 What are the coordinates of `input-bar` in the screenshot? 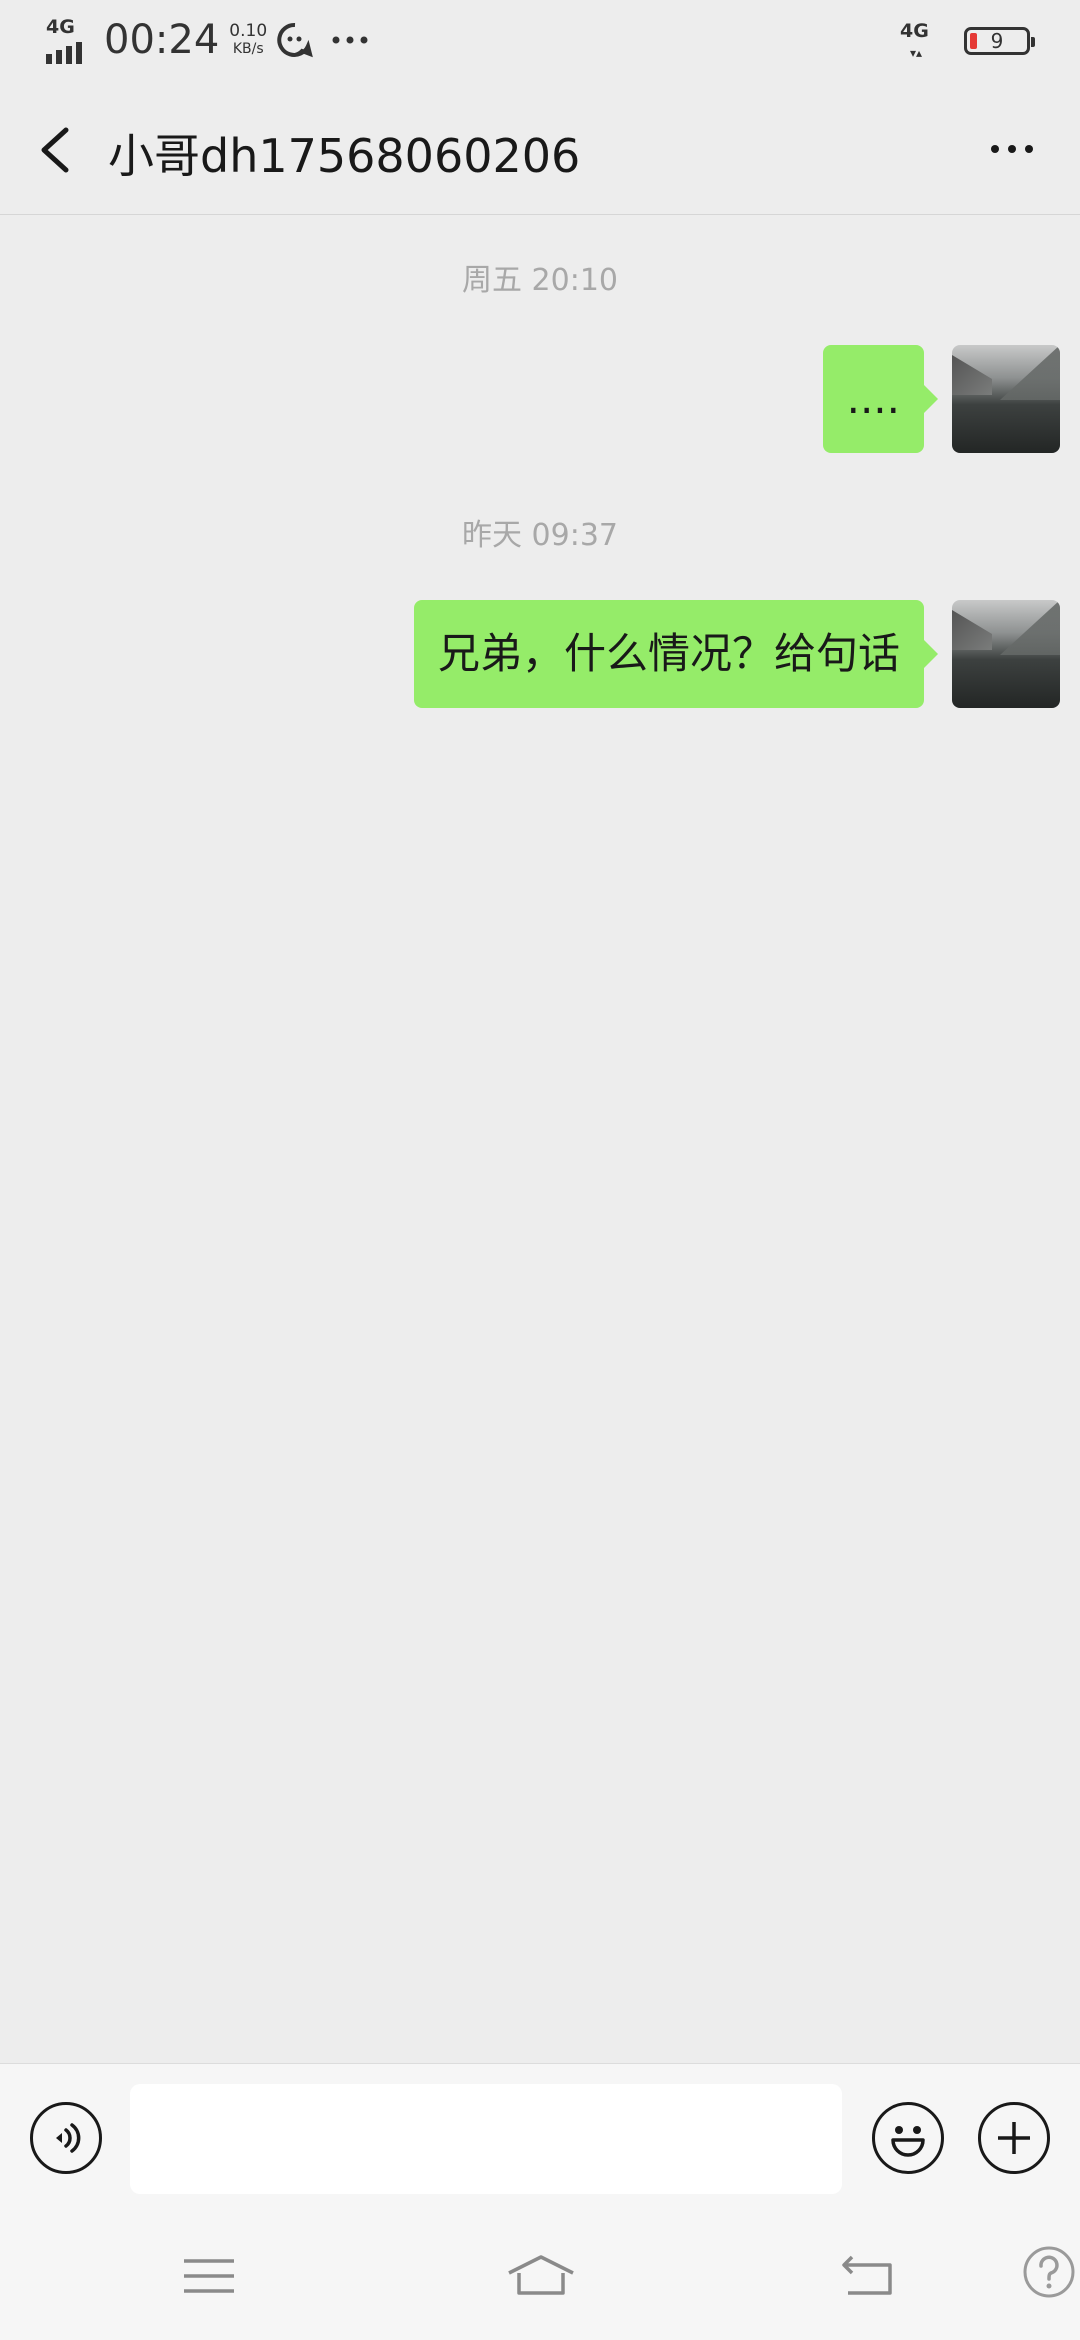 It's located at (540, 2138).